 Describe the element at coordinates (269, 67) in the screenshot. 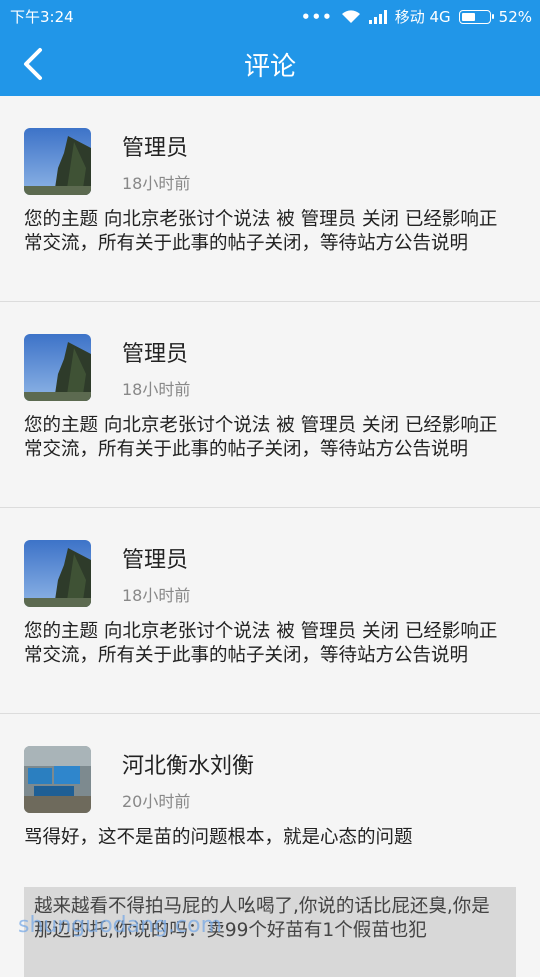

I see `page-title: 评论` at that location.